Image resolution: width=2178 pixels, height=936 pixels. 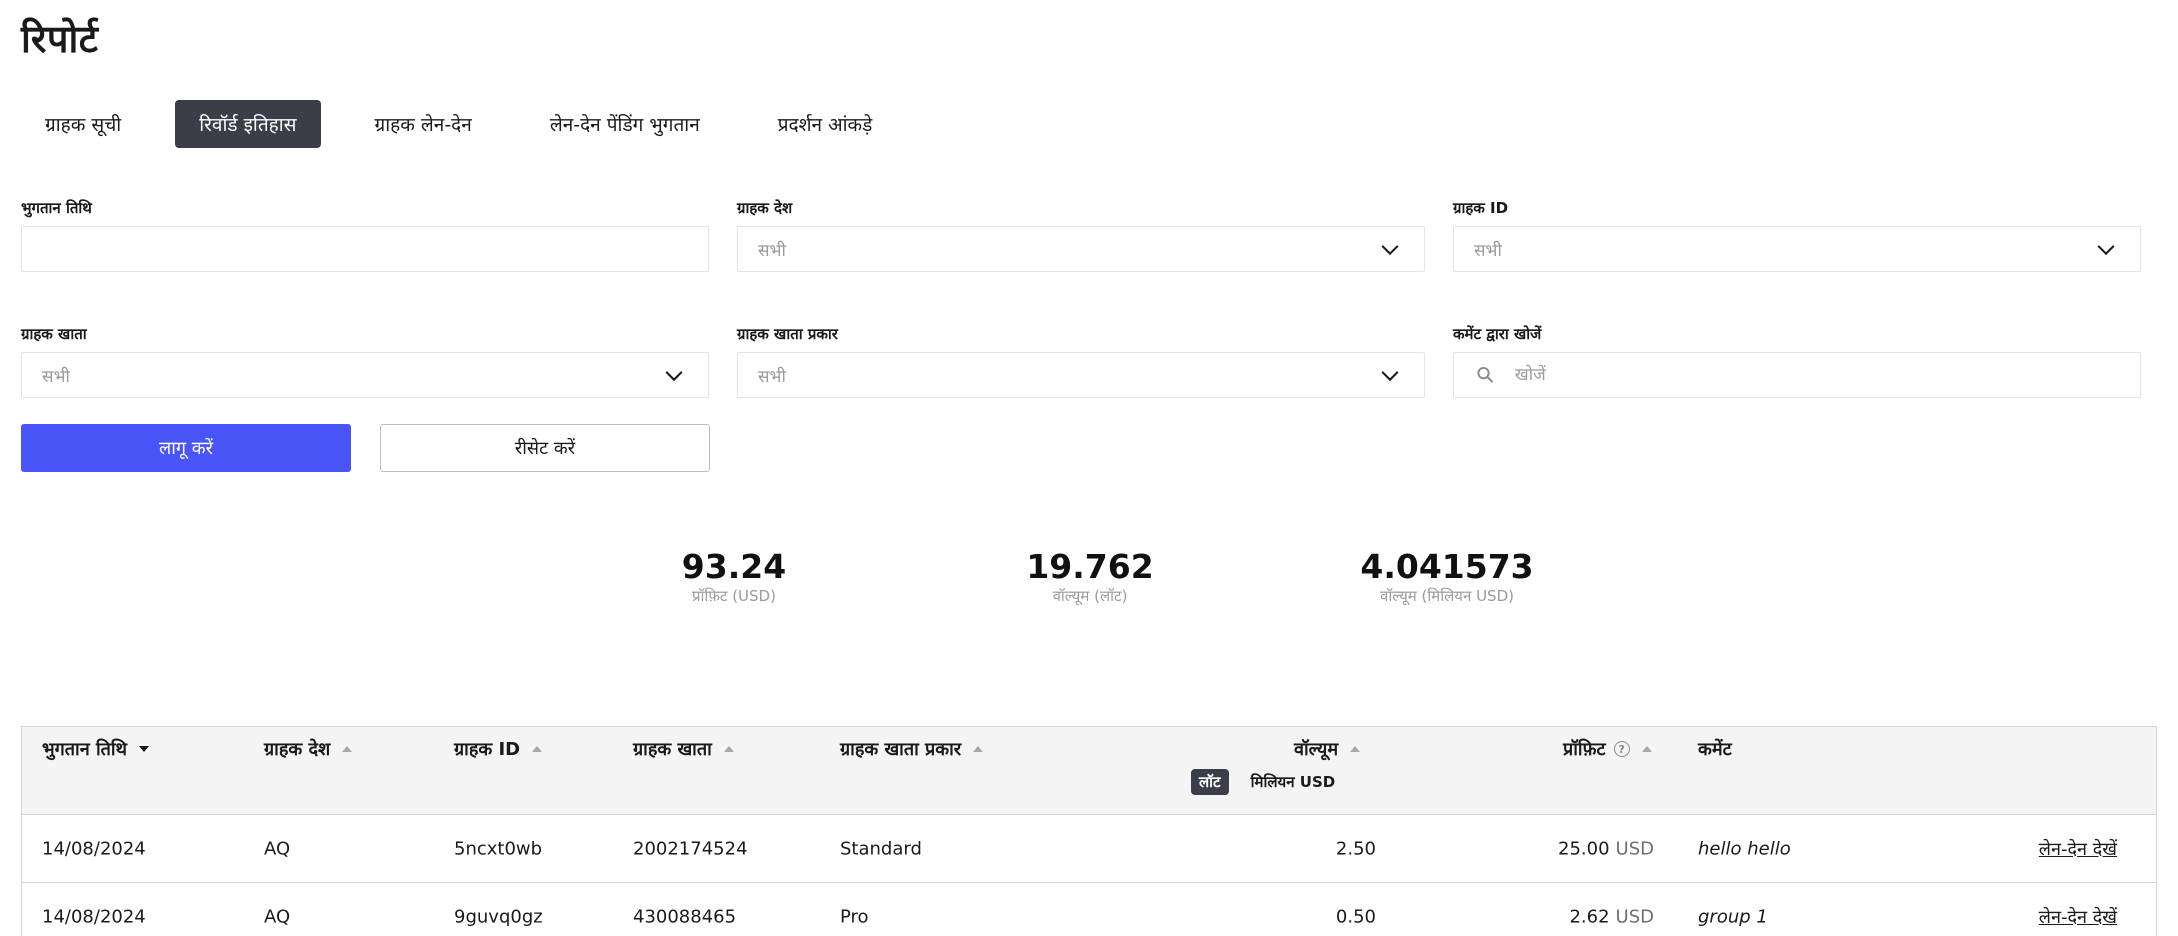 What do you see at coordinates (1497, 334) in the screenshot?
I see `comment-search-label: कमेंट द्वारा खोजें` at bounding box center [1497, 334].